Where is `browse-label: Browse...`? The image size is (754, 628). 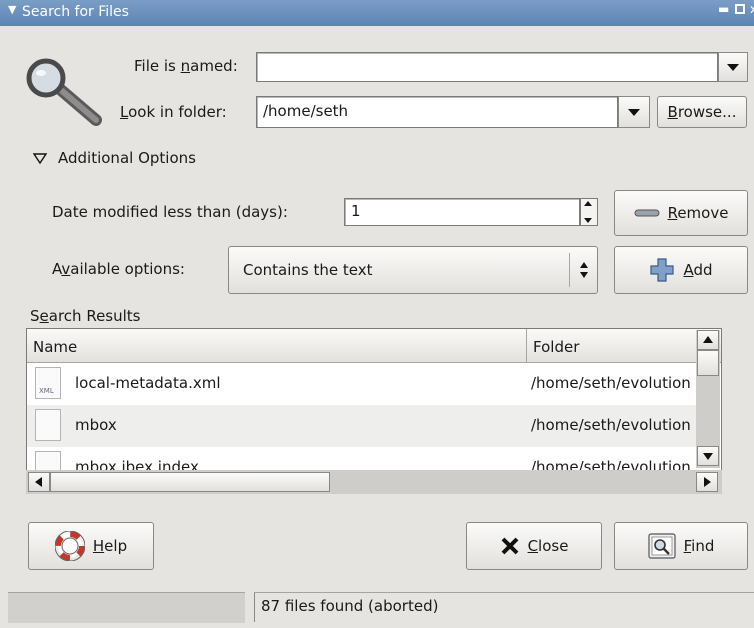
browse-label: Browse... is located at coordinates (702, 112).